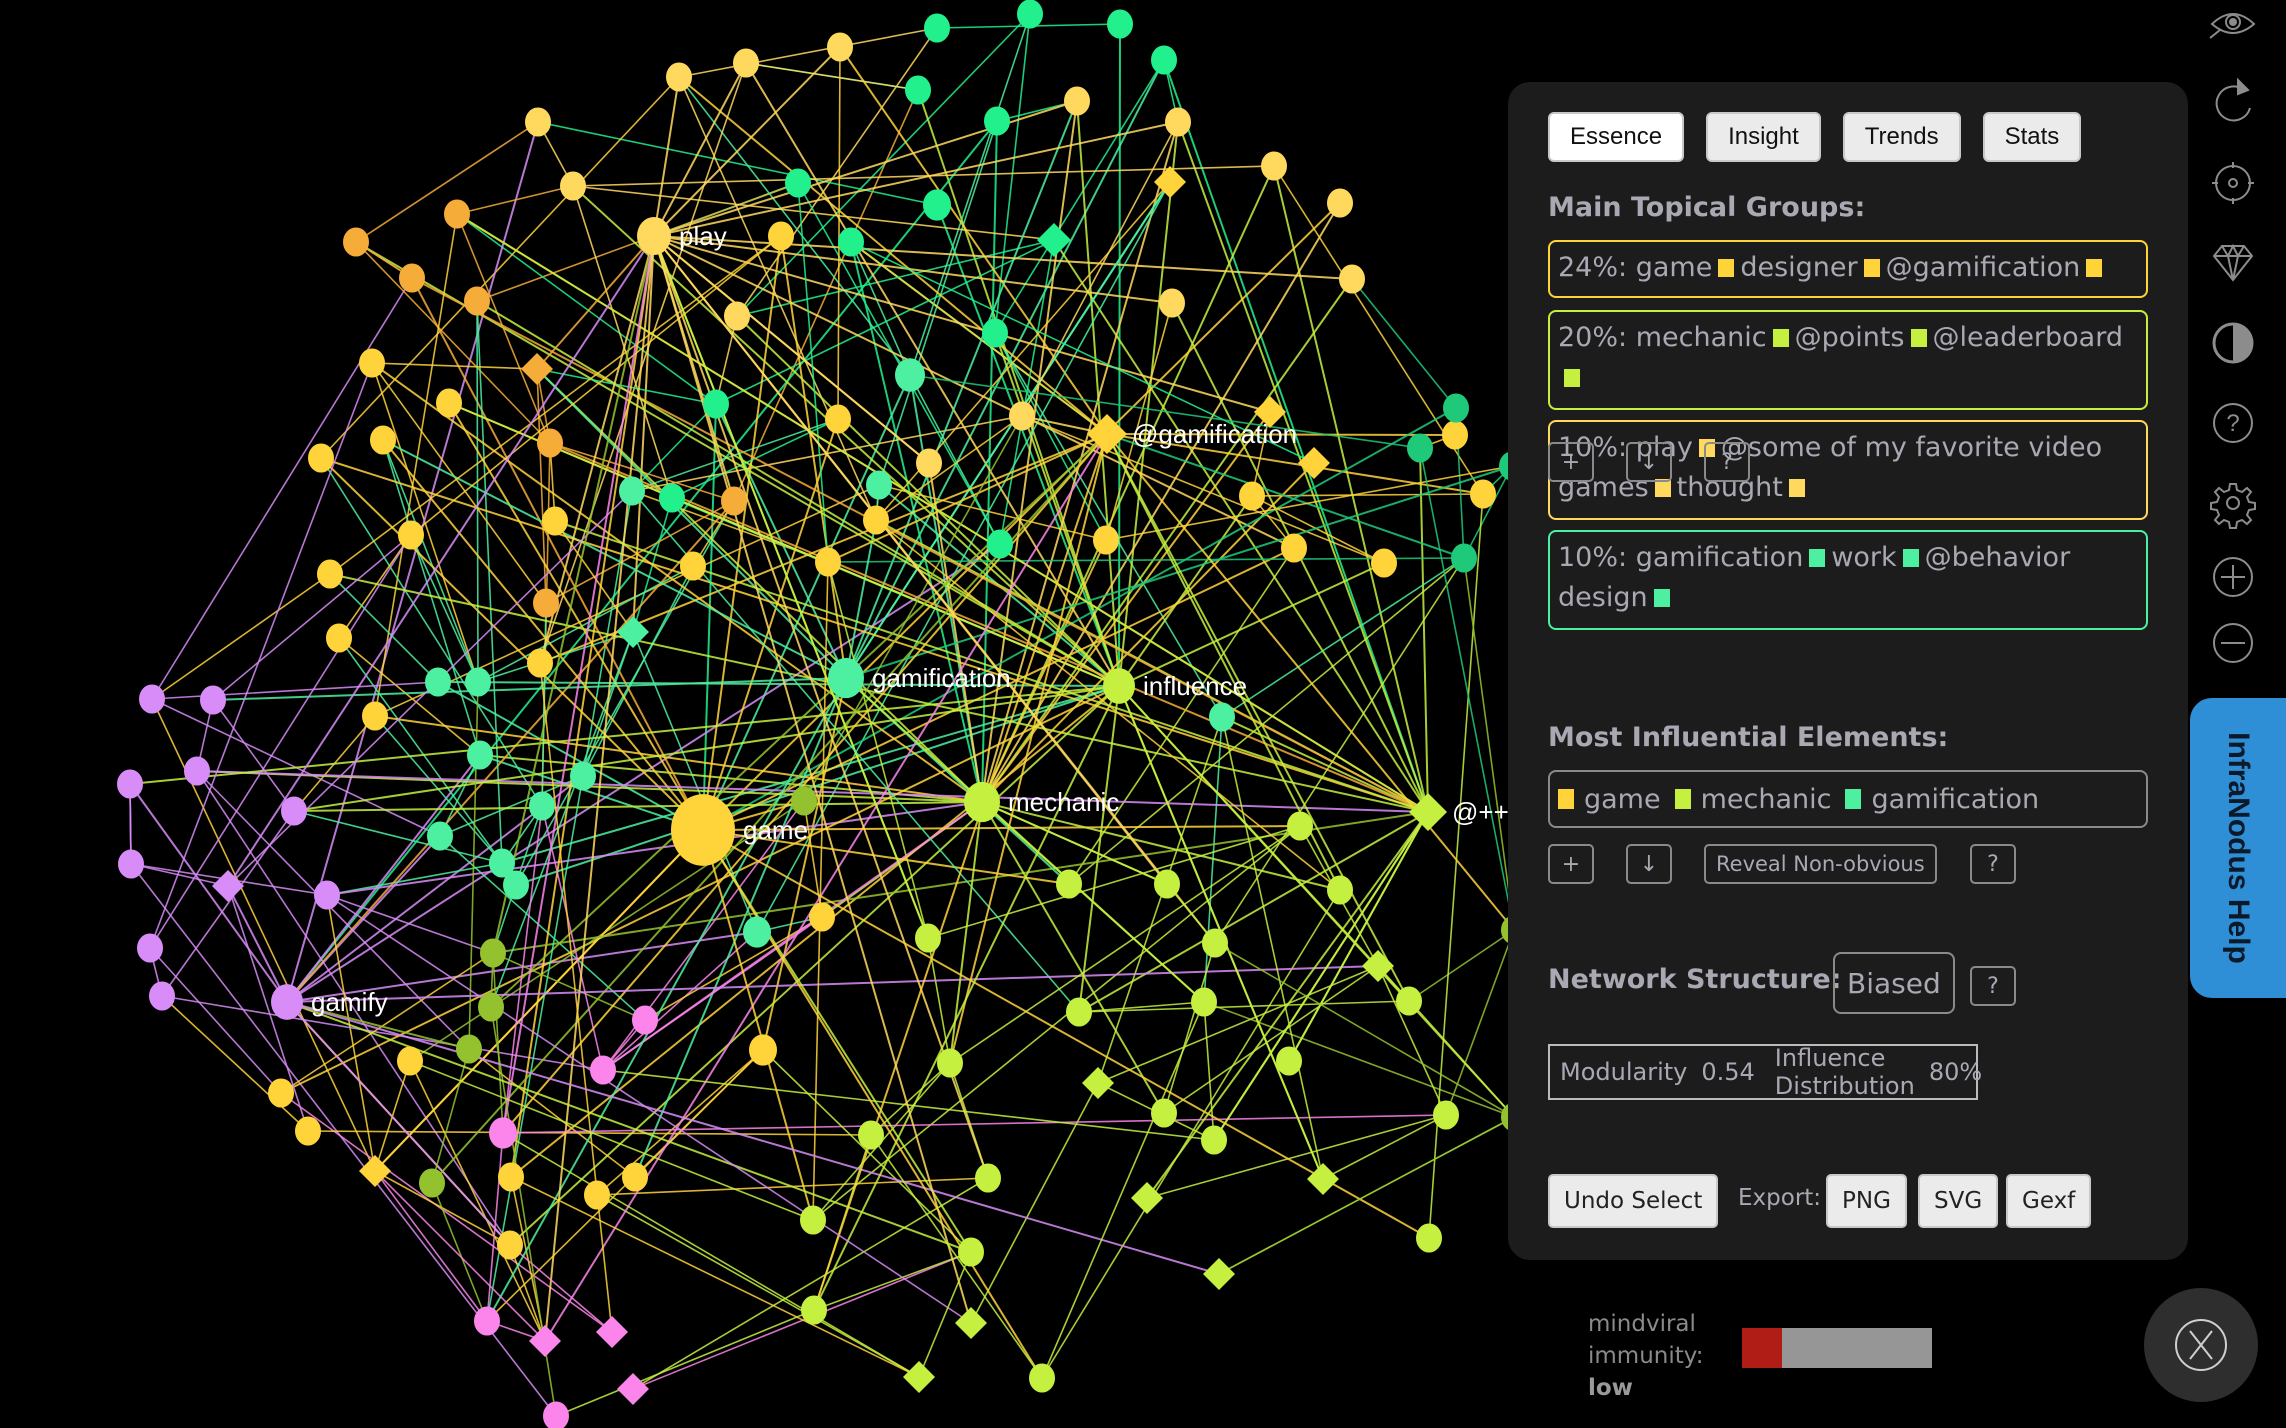 Image resolution: width=2286 pixels, height=1428 pixels. Describe the element at coordinates (2233, 577) in the screenshot. I see `zoom-in-icon` at that location.